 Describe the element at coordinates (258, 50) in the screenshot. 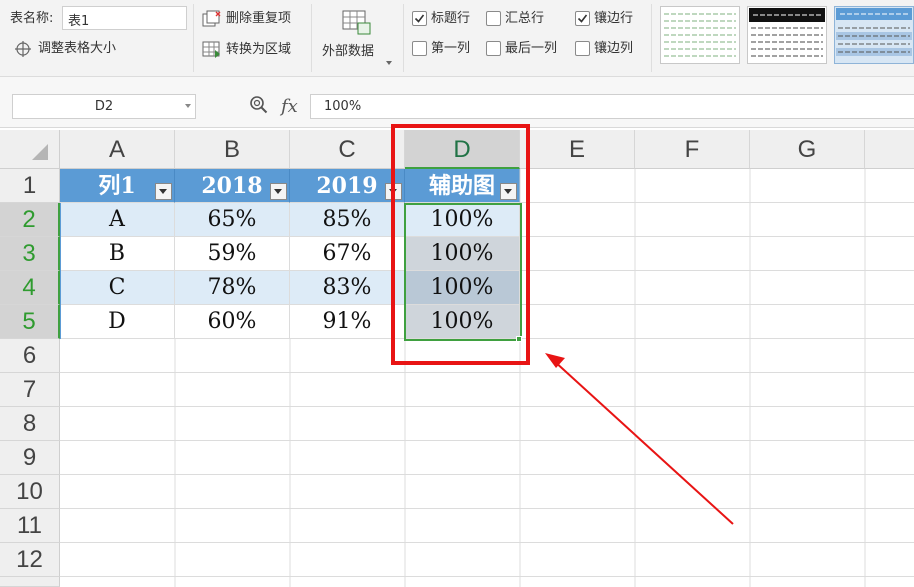

I see `convert-to-range-button: 转换为区域` at that location.